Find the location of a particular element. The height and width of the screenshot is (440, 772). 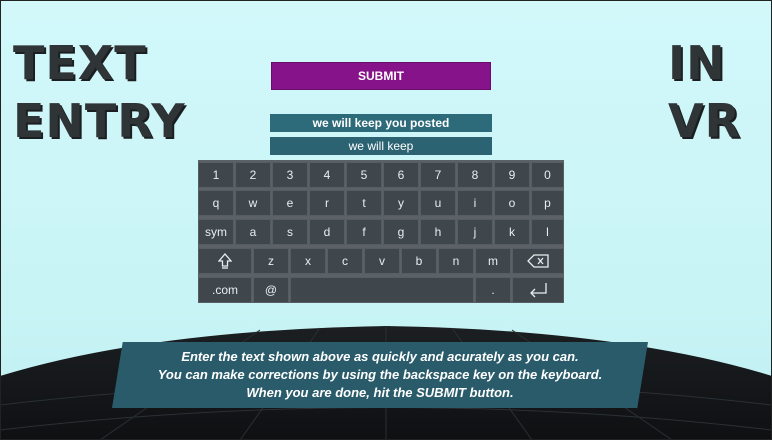

key-u: u is located at coordinates (438, 203).